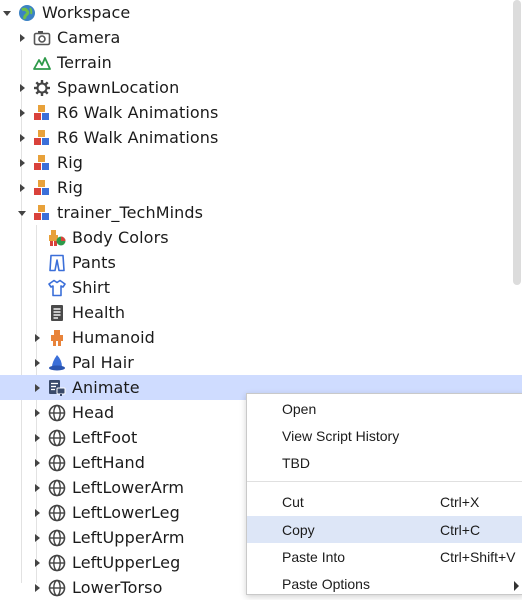 This screenshot has width=522, height=600. What do you see at coordinates (56, 312) in the screenshot?
I see `script-icon` at bounding box center [56, 312].